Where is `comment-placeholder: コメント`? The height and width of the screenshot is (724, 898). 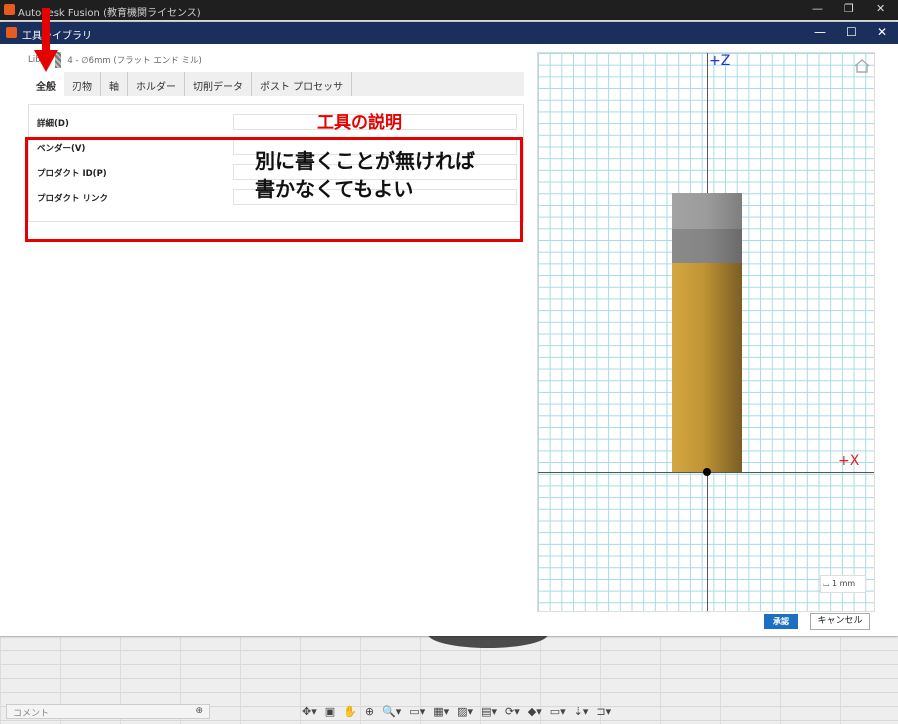
comment-placeholder: コメント is located at coordinates (31, 714).